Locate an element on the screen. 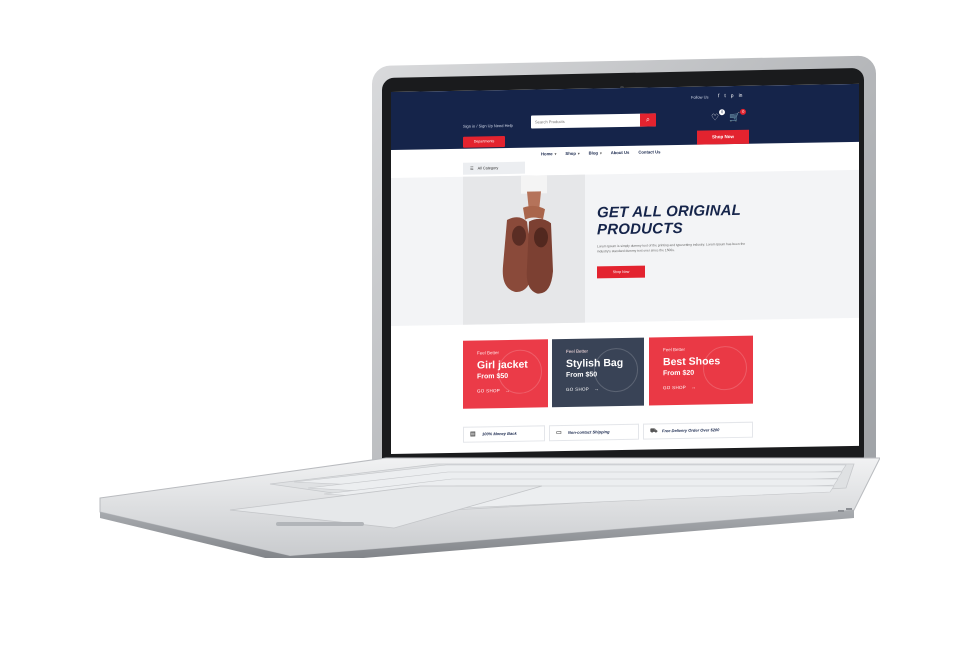 The height and width of the screenshot is (650, 976). account-links: Sign in / Sign Up Need Help is located at coordinates (488, 126).